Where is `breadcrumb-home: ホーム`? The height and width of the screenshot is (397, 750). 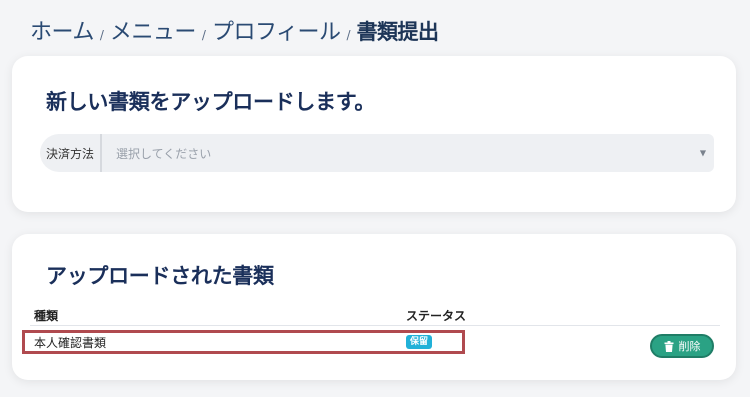 breadcrumb-home: ホーム is located at coordinates (62, 30).